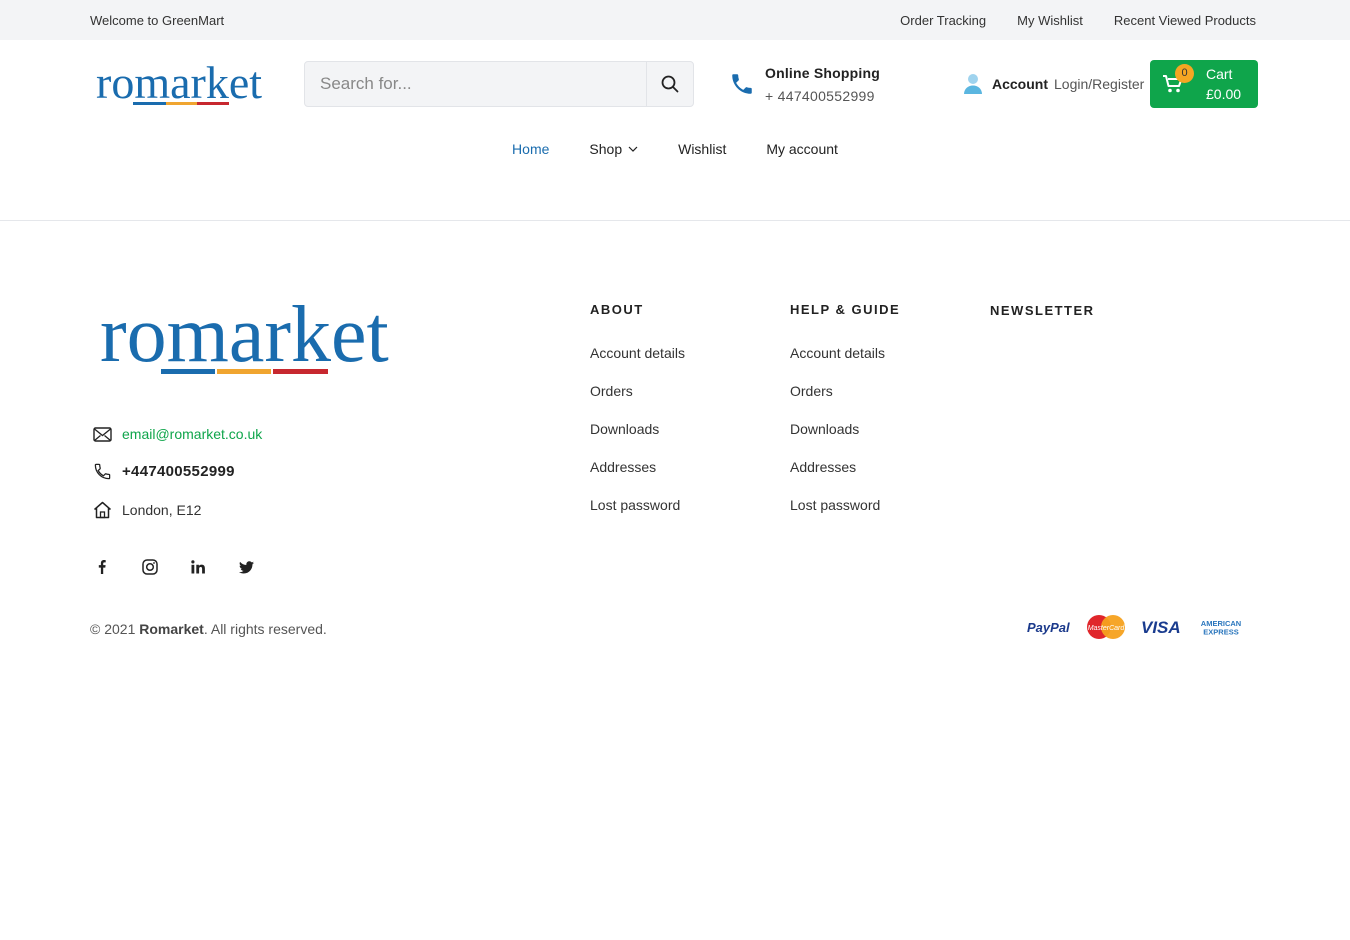 This screenshot has width=1350, height=940. Describe the element at coordinates (1220, 632) in the screenshot. I see `svg-text: EXPRESS` at that location.